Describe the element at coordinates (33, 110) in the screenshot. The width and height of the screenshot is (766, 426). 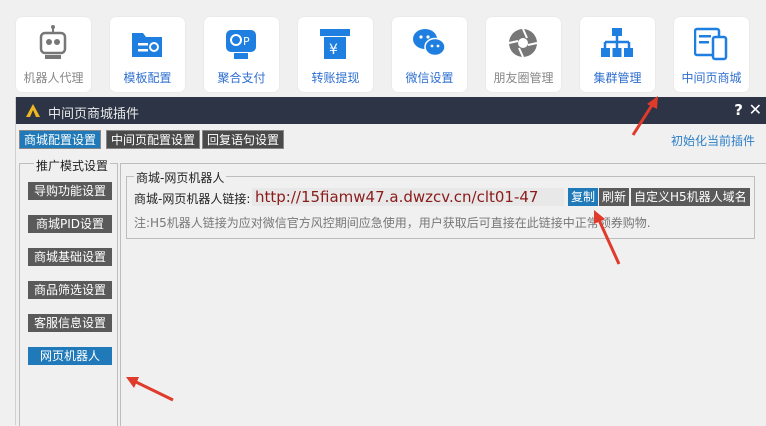
I see `app-logo-icon` at that location.